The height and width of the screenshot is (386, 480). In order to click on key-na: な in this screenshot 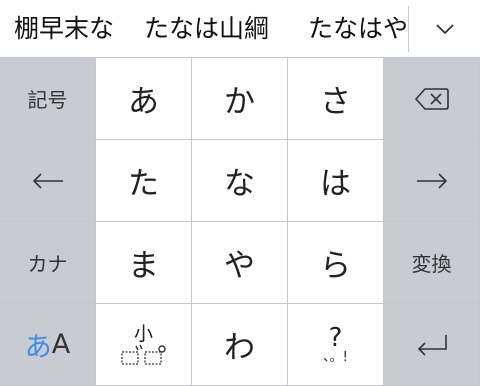, I will do `click(240, 181)`.